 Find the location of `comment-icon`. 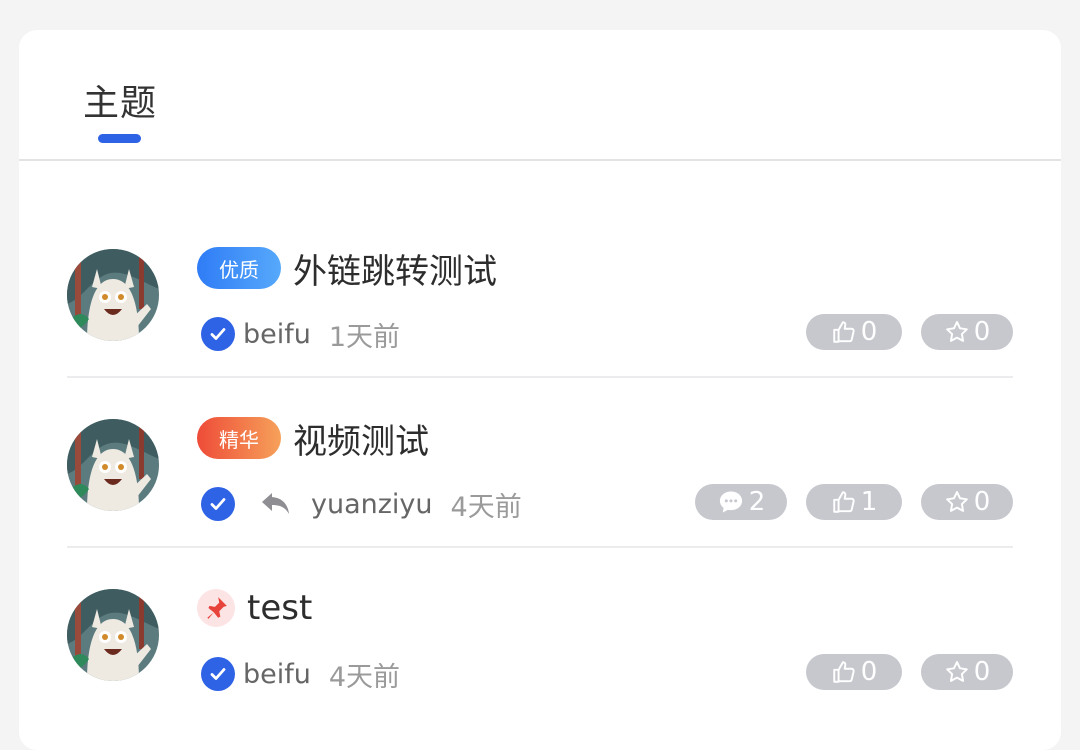

comment-icon is located at coordinates (731, 502).